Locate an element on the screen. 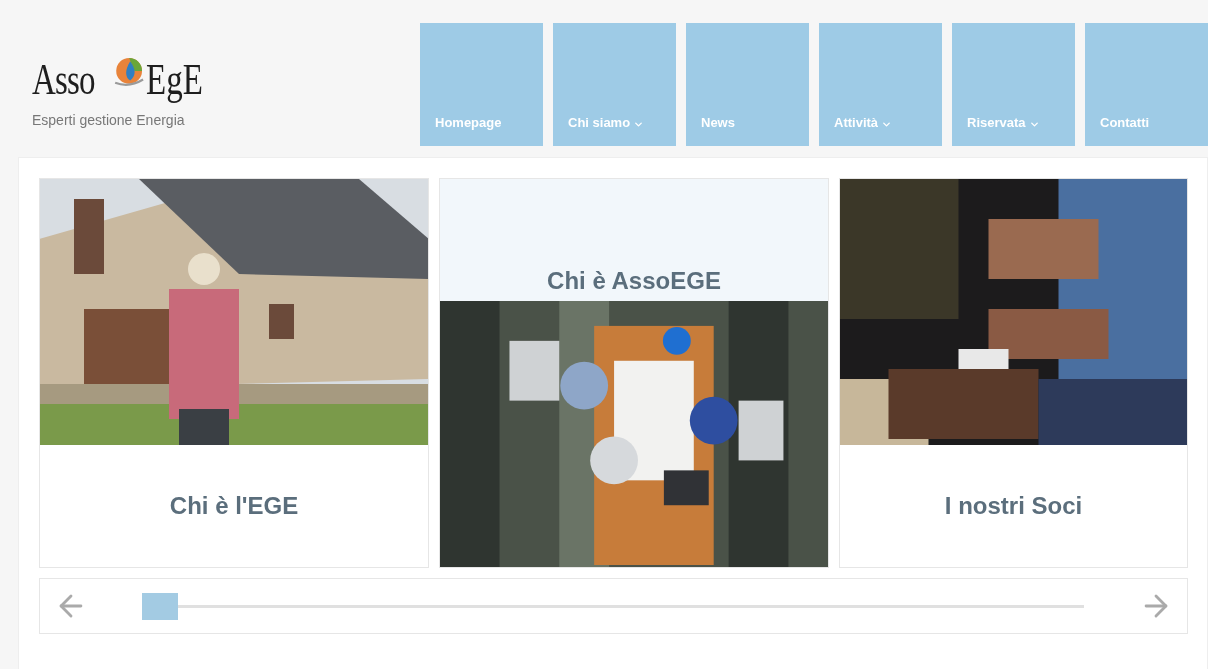 The height and width of the screenshot is (669, 1208). card-title: I nostri Soci is located at coordinates (1013, 506).